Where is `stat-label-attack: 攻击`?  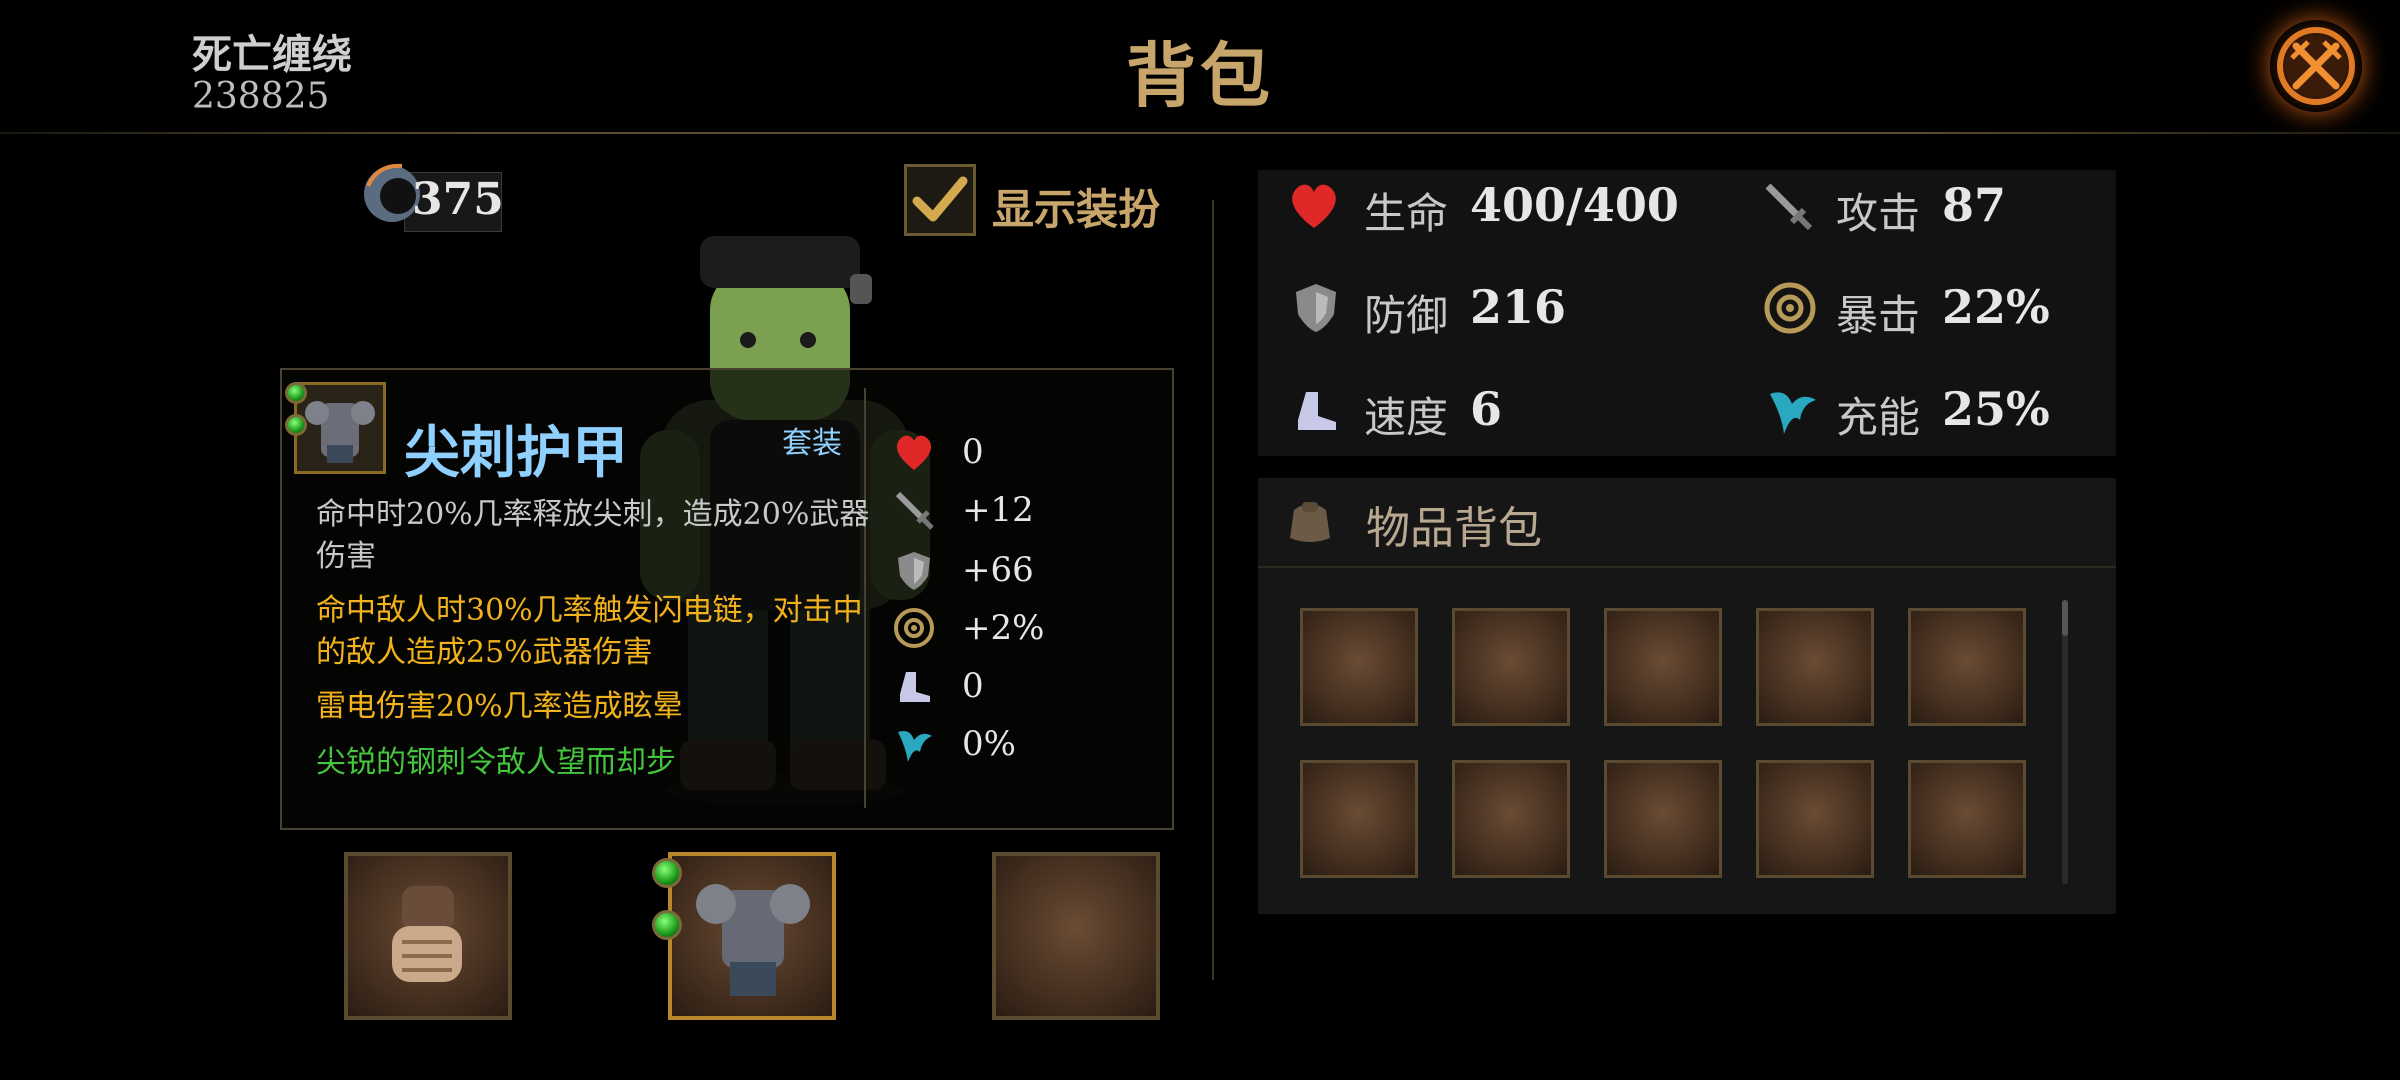 stat-label-attack: 攻击 is located at coordinates (1878, 213).